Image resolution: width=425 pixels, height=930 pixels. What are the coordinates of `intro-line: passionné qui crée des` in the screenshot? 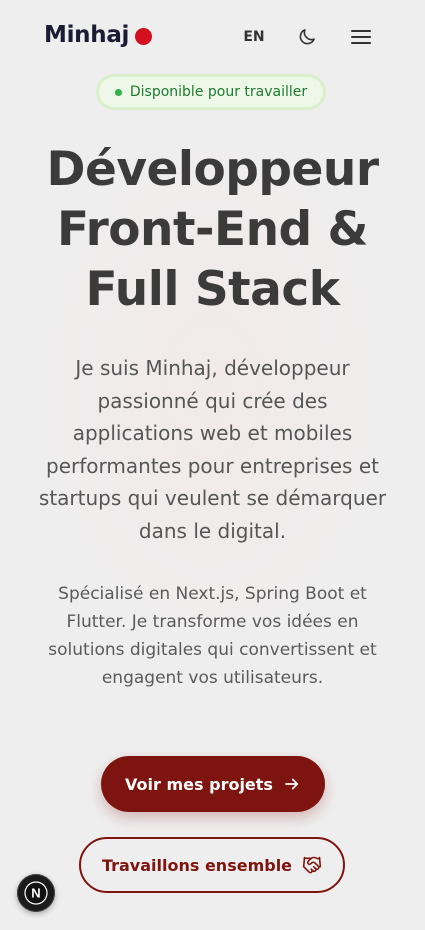 It's located at (212, 400).